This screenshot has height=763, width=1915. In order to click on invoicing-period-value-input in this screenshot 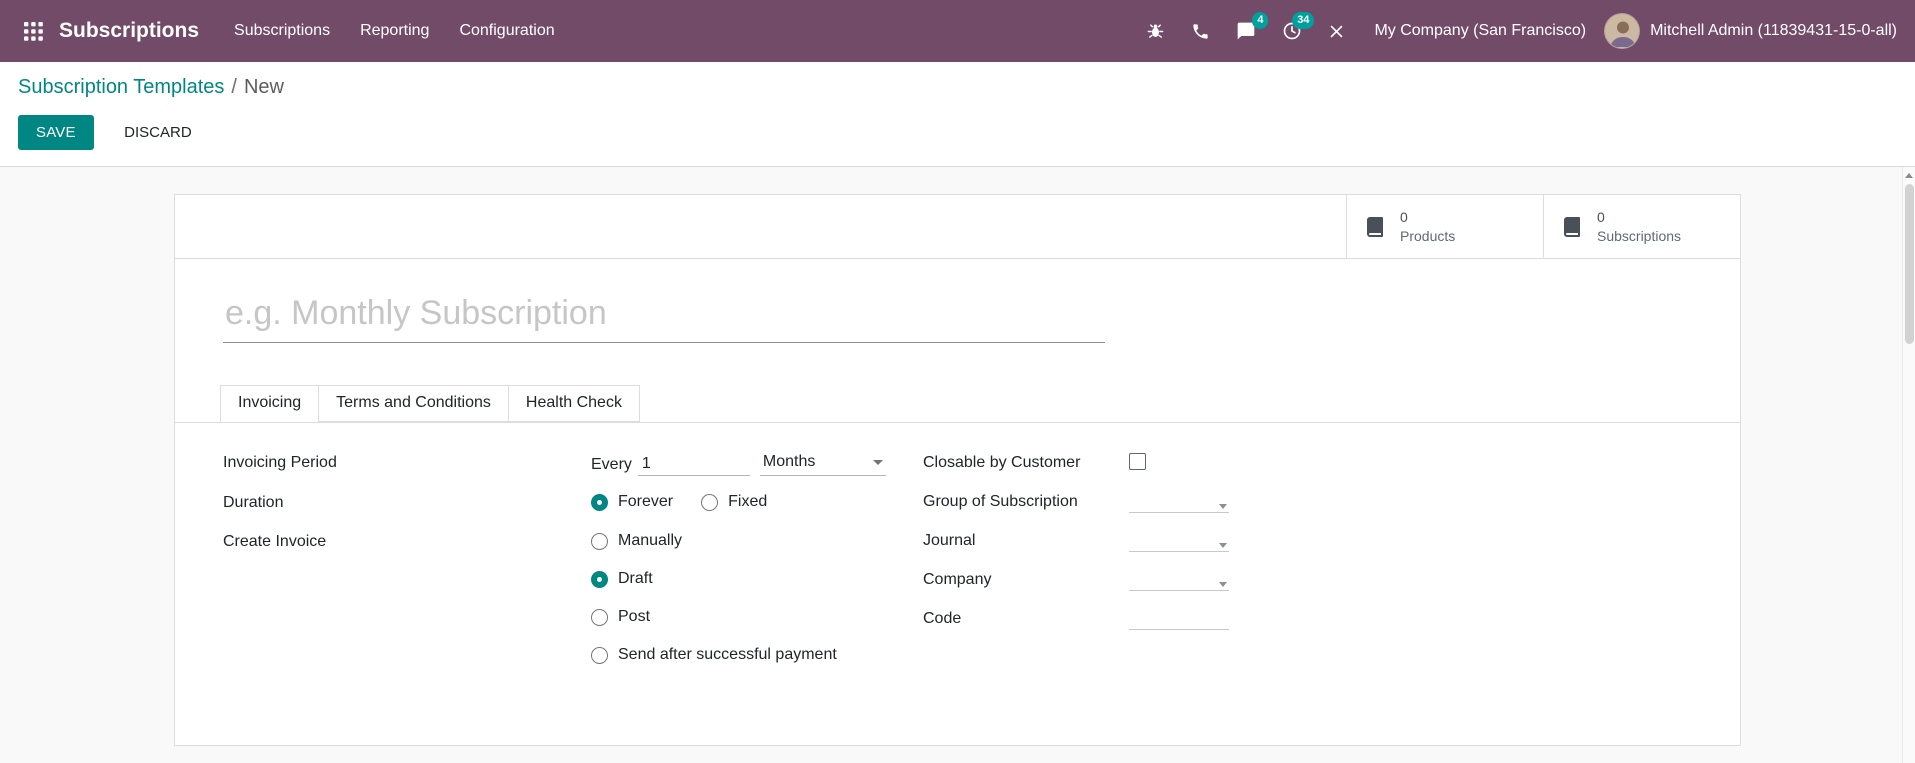, I will do `click(693, 465)`.